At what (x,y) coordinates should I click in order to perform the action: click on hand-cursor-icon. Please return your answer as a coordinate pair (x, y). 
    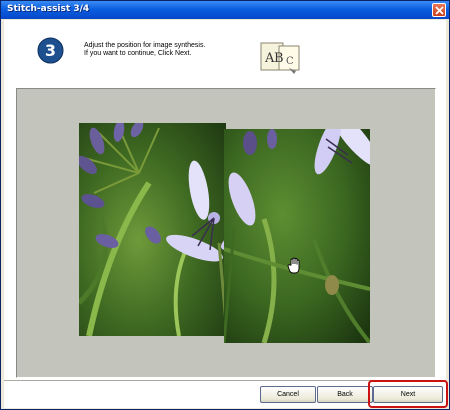
    Looking at the image, I should click on (293, 265).